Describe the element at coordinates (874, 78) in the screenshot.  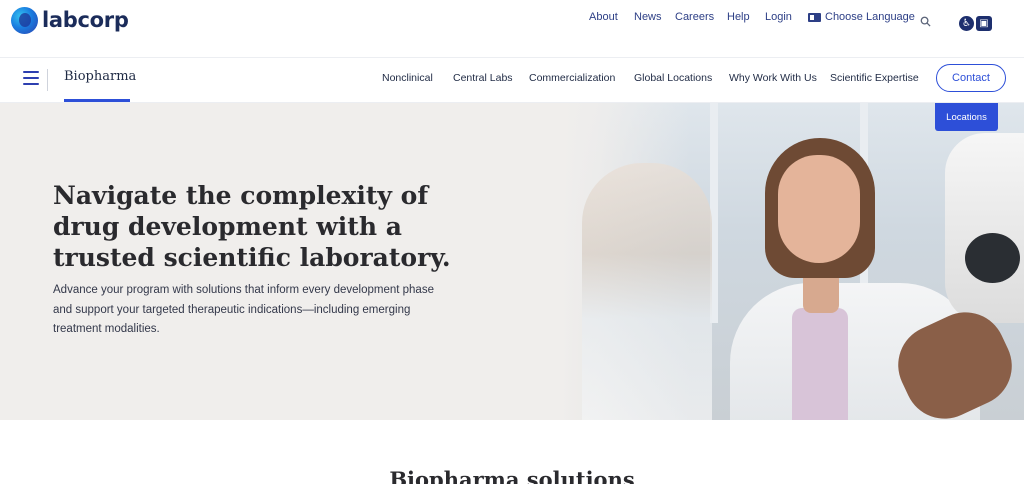
I see `nav-item-scientific-expertise: Scientific Expertise` at that location.